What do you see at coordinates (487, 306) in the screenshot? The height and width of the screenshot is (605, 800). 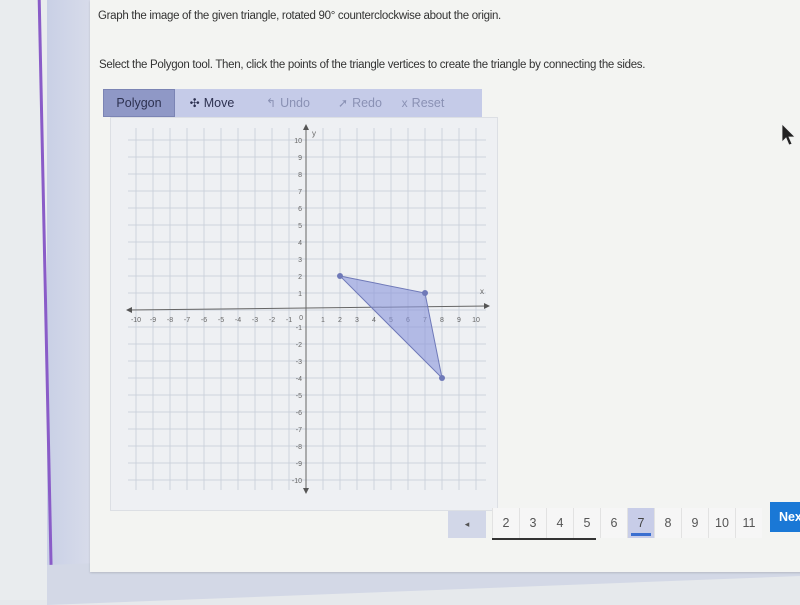 I see `x-axis-arrow-icon` at bounding box center [487, 306].